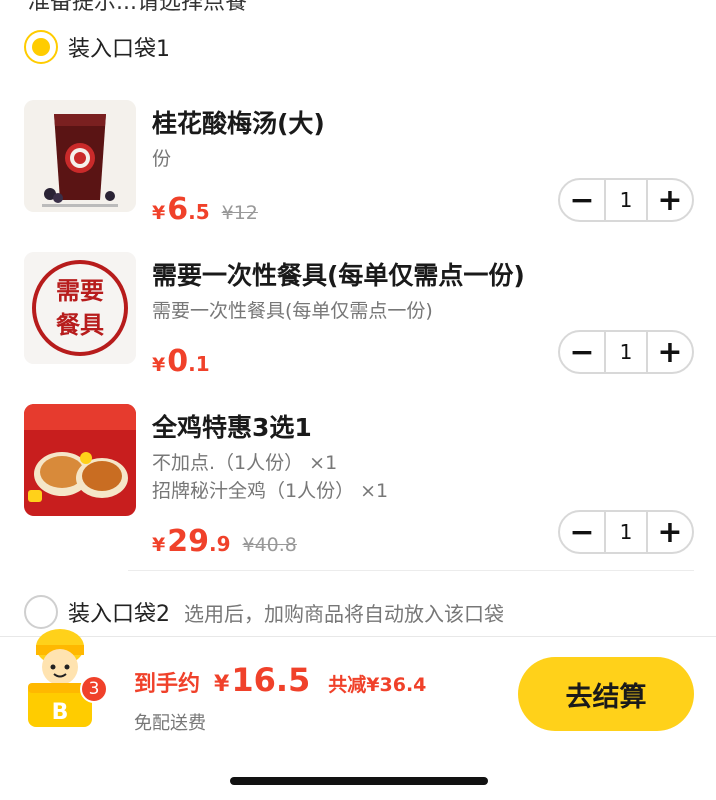 The height and width of the screenshot is (800, 716). Describe the element at coordinates (205, 209) in the screenshot. I see `item-price: ¥ 6 .5 ¥12` at that location.